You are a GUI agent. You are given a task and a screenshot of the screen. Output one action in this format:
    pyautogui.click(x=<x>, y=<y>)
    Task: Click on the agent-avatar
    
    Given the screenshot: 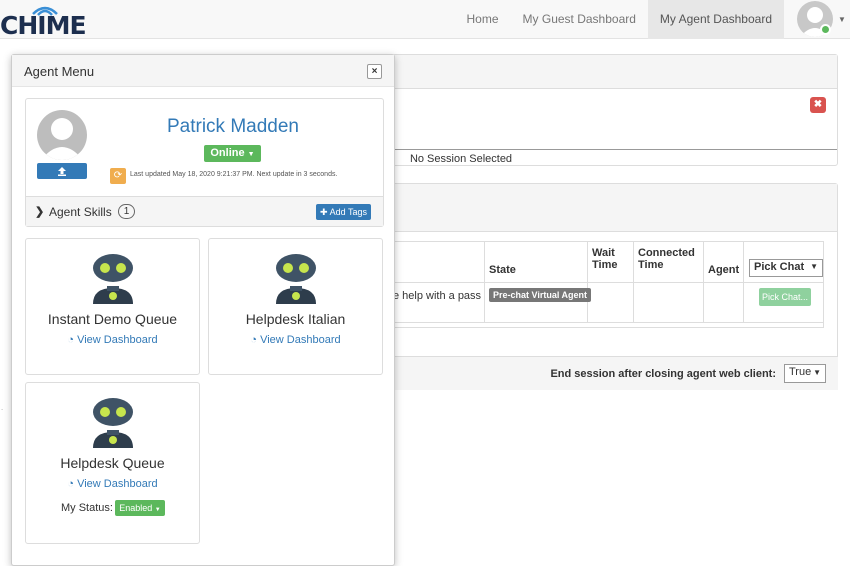 What is the action you would take?
    pyautogui.click(x=62, y=135)
    